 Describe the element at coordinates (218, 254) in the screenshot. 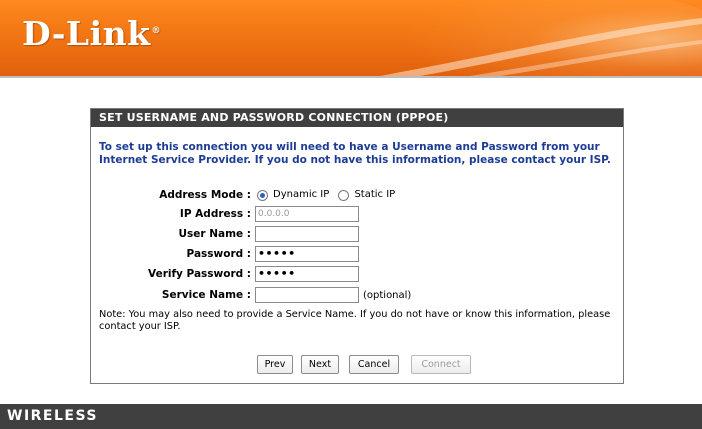

I see `password-label: Password :` at that location.